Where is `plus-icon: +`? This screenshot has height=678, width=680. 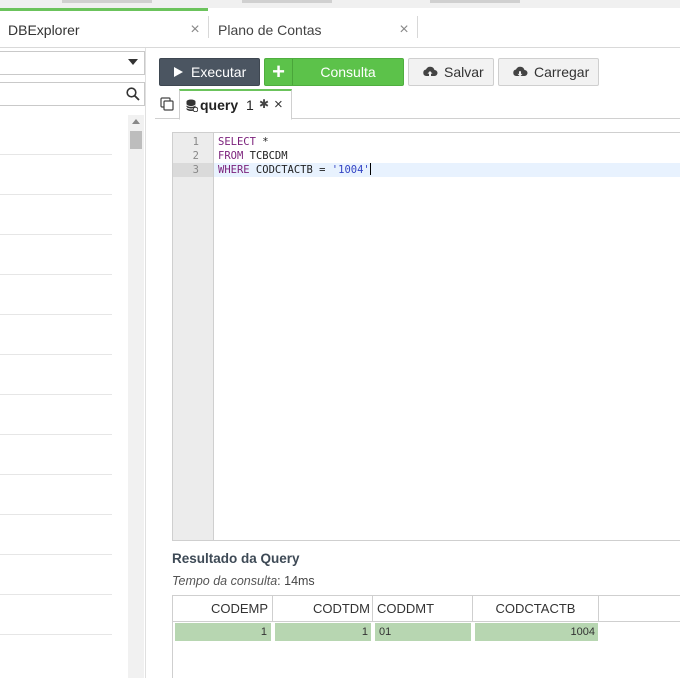
plus-icon: + is located at coordinates (279, 72).